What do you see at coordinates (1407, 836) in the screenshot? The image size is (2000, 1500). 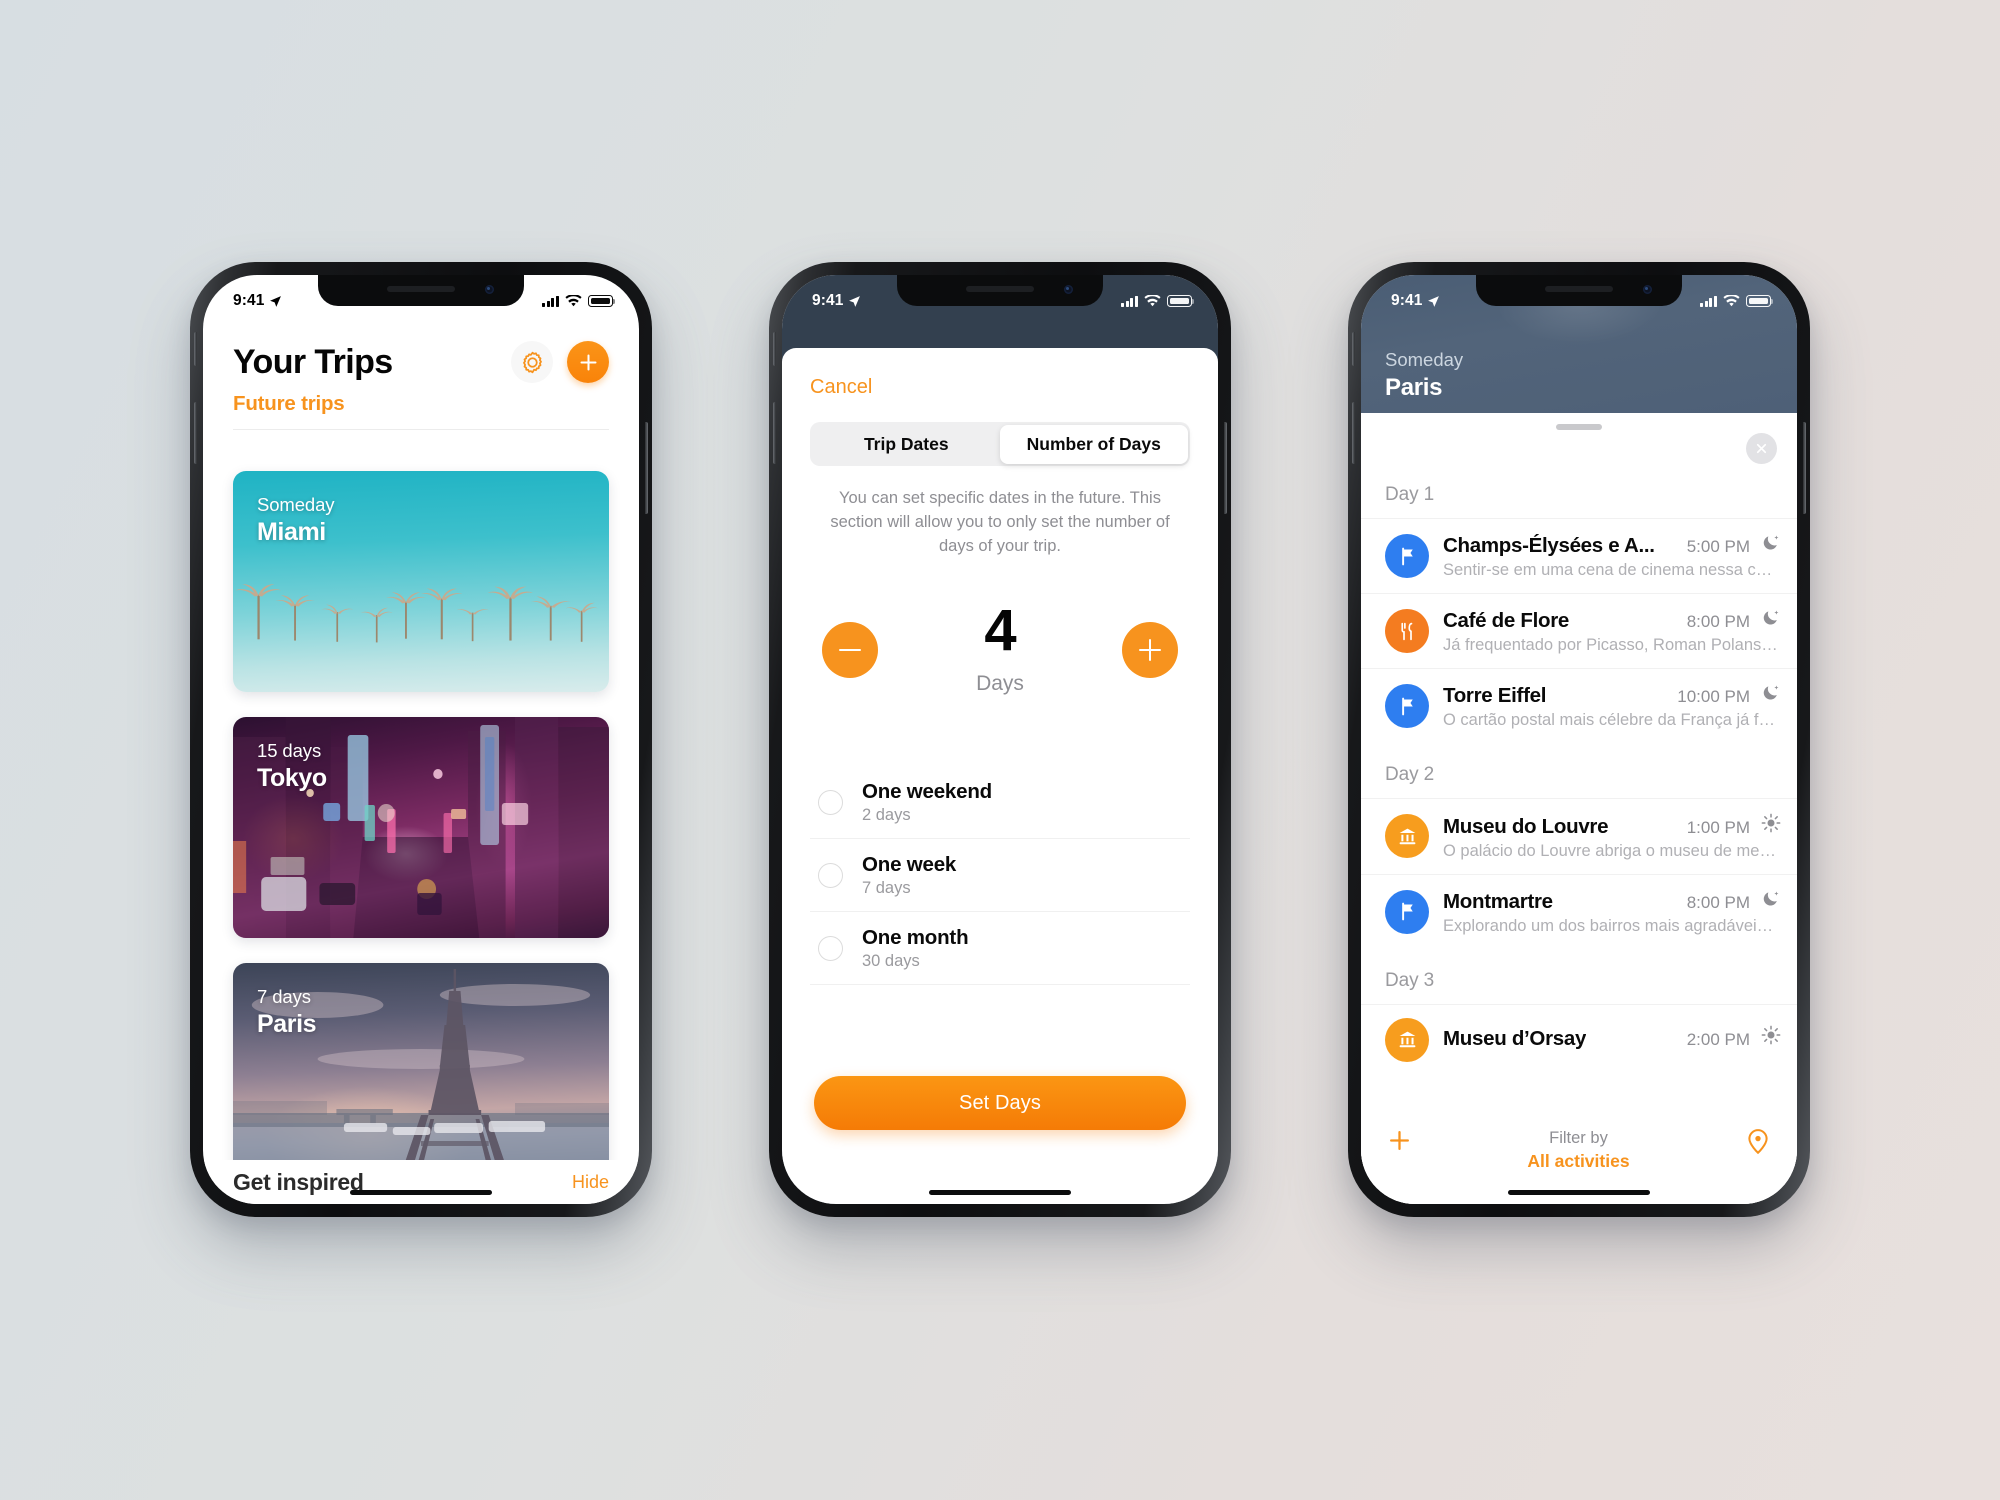 I see `museum-icon` at bounding box center [1407, 836].